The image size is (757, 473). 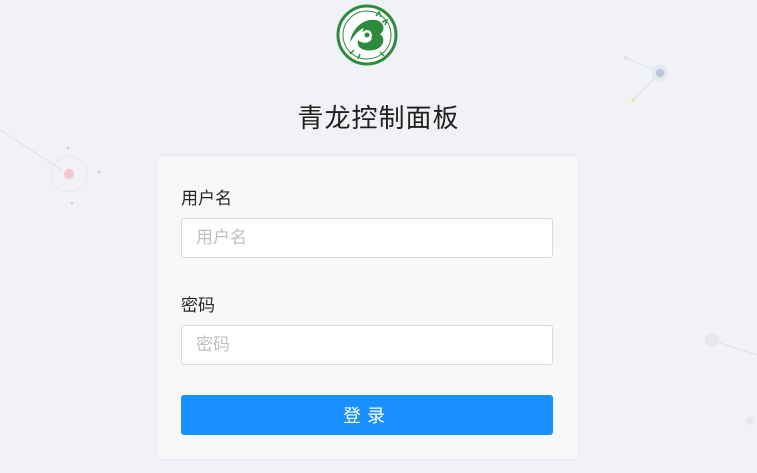 What do you see at coordinates (367, 238) in the screenshot?
I see `username-input` at bounding box center [367, 238].